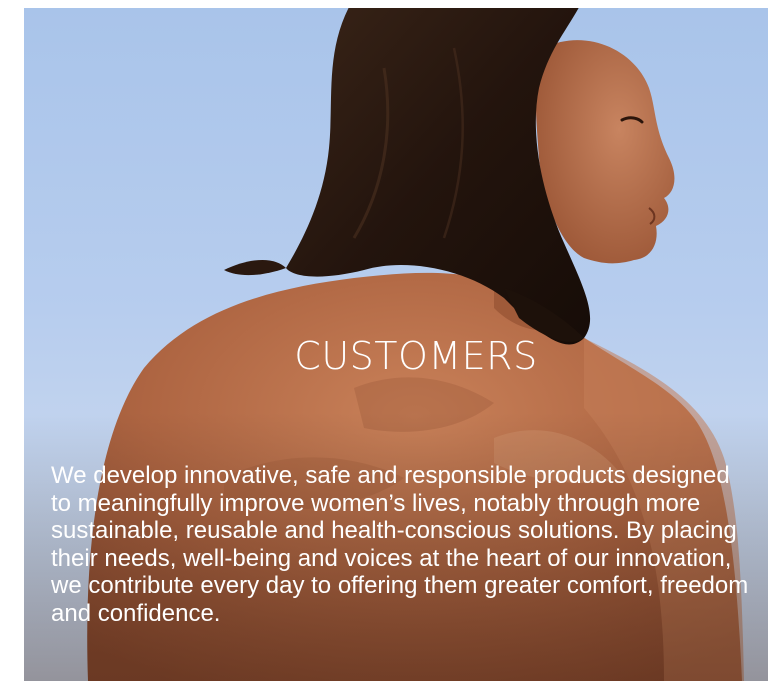 This screenshot has width=768, height=681. What do you see at coordinates (416, 356) in the screenshot?
I see `section-title: CUSTOMERS` at bounding box center [416, 356].